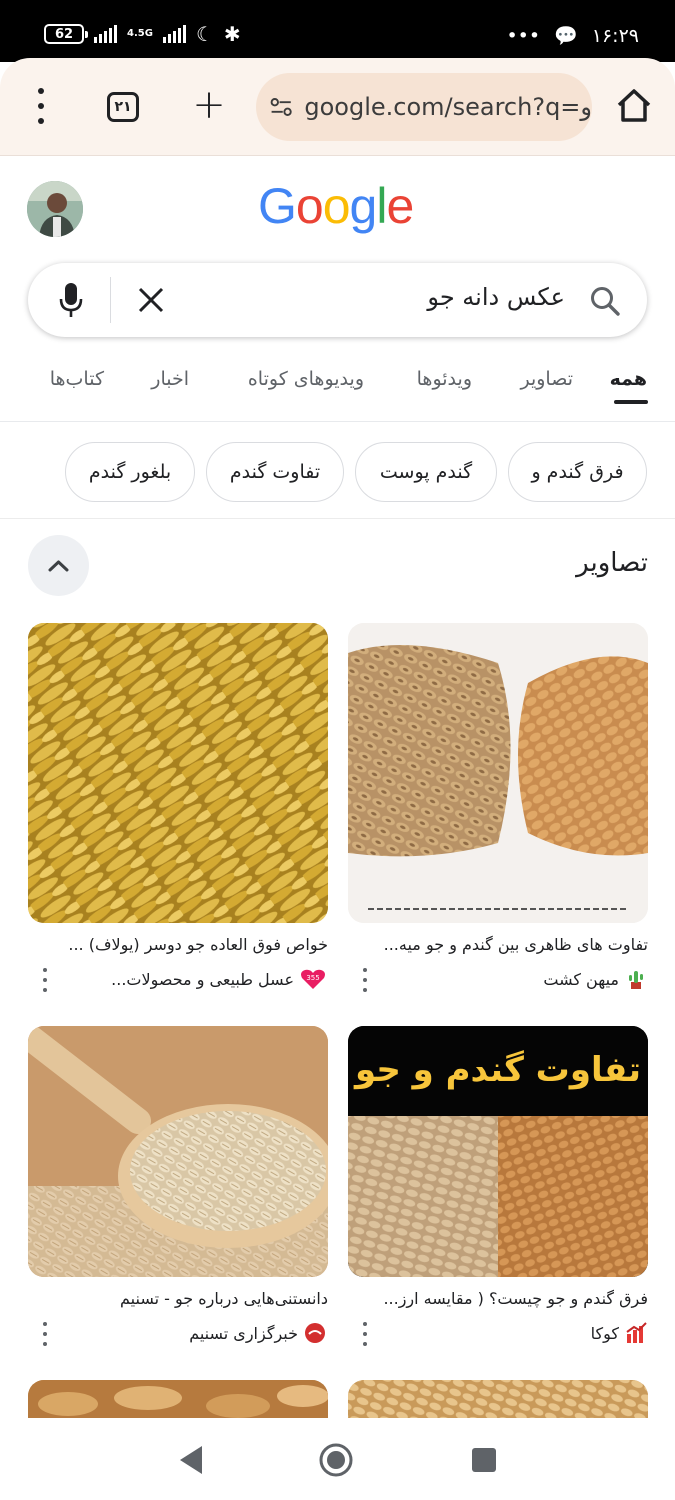 The height and width of the screenshot is (1500, 675). I want to click on google-logo-letter: g, so click(363, 206).